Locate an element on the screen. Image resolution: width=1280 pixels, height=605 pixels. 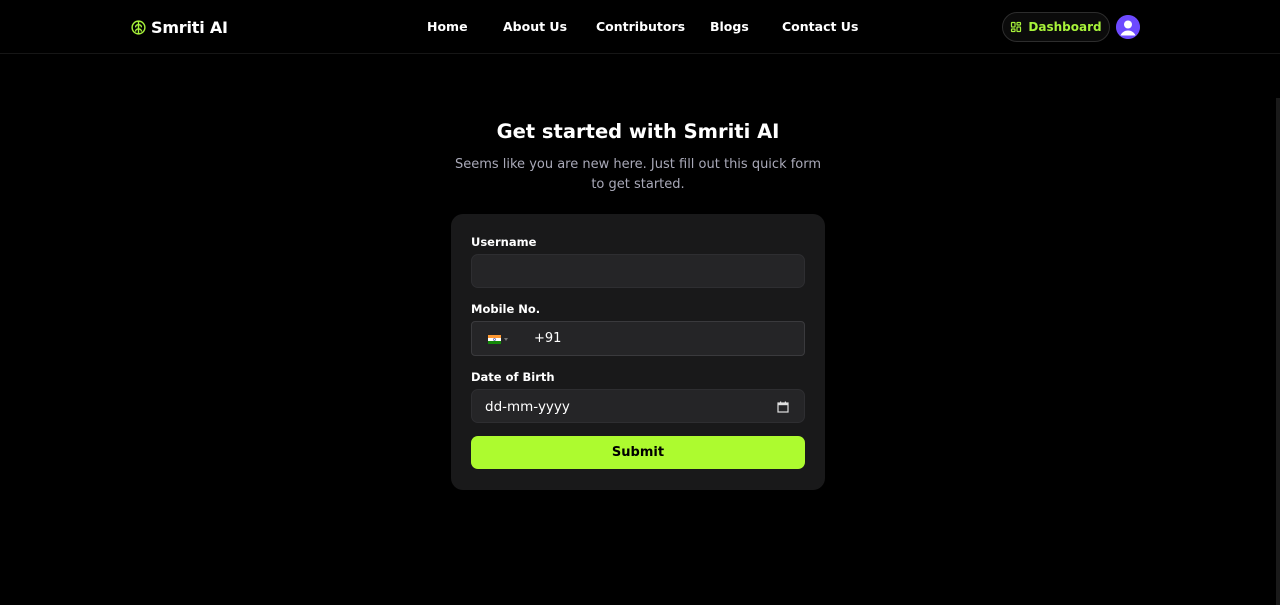
user-avatar is located at coordinates (1128, 27).